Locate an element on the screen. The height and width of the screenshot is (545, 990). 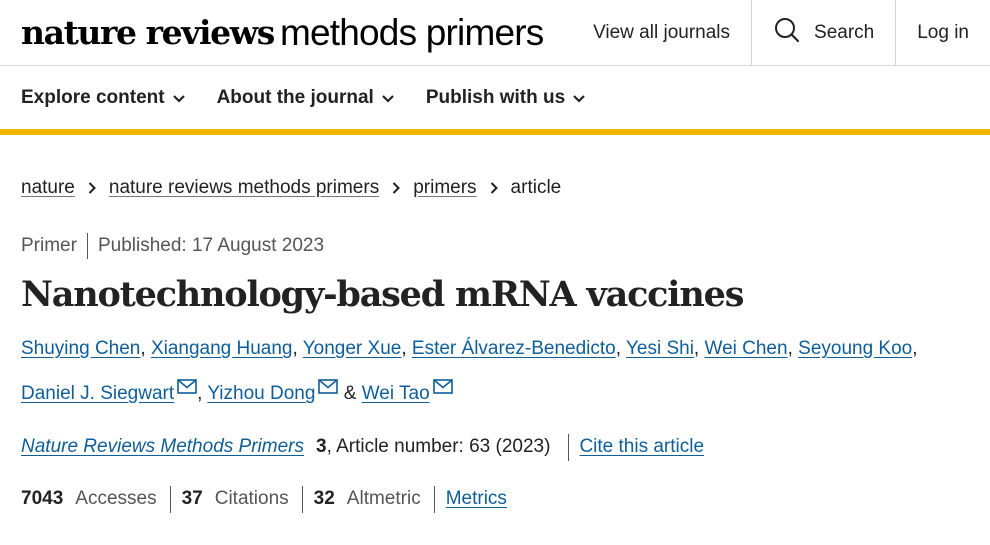
metrics-link: Metrics is located at coordinates (476, 499).